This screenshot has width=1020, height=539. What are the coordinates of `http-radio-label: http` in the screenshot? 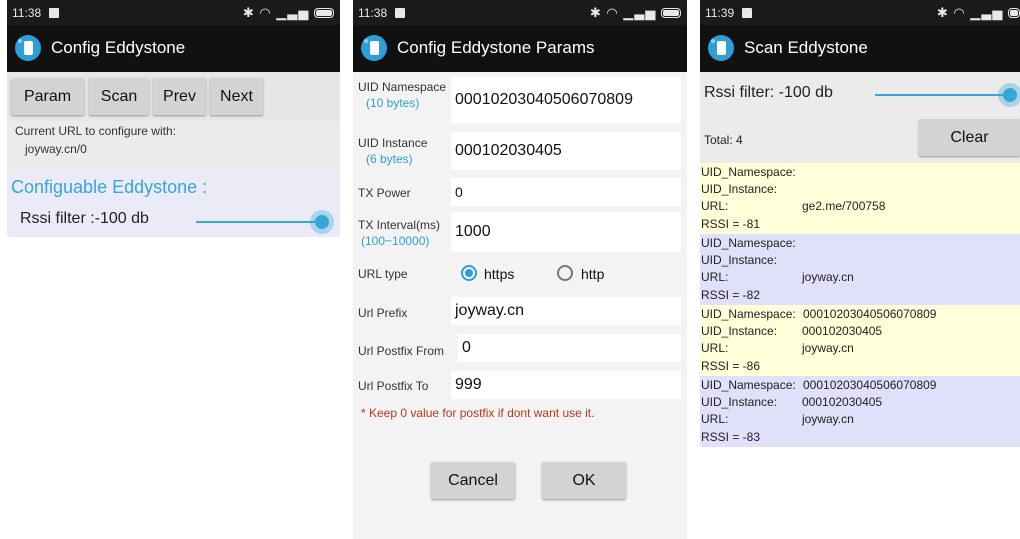 It's located at (592, 274).